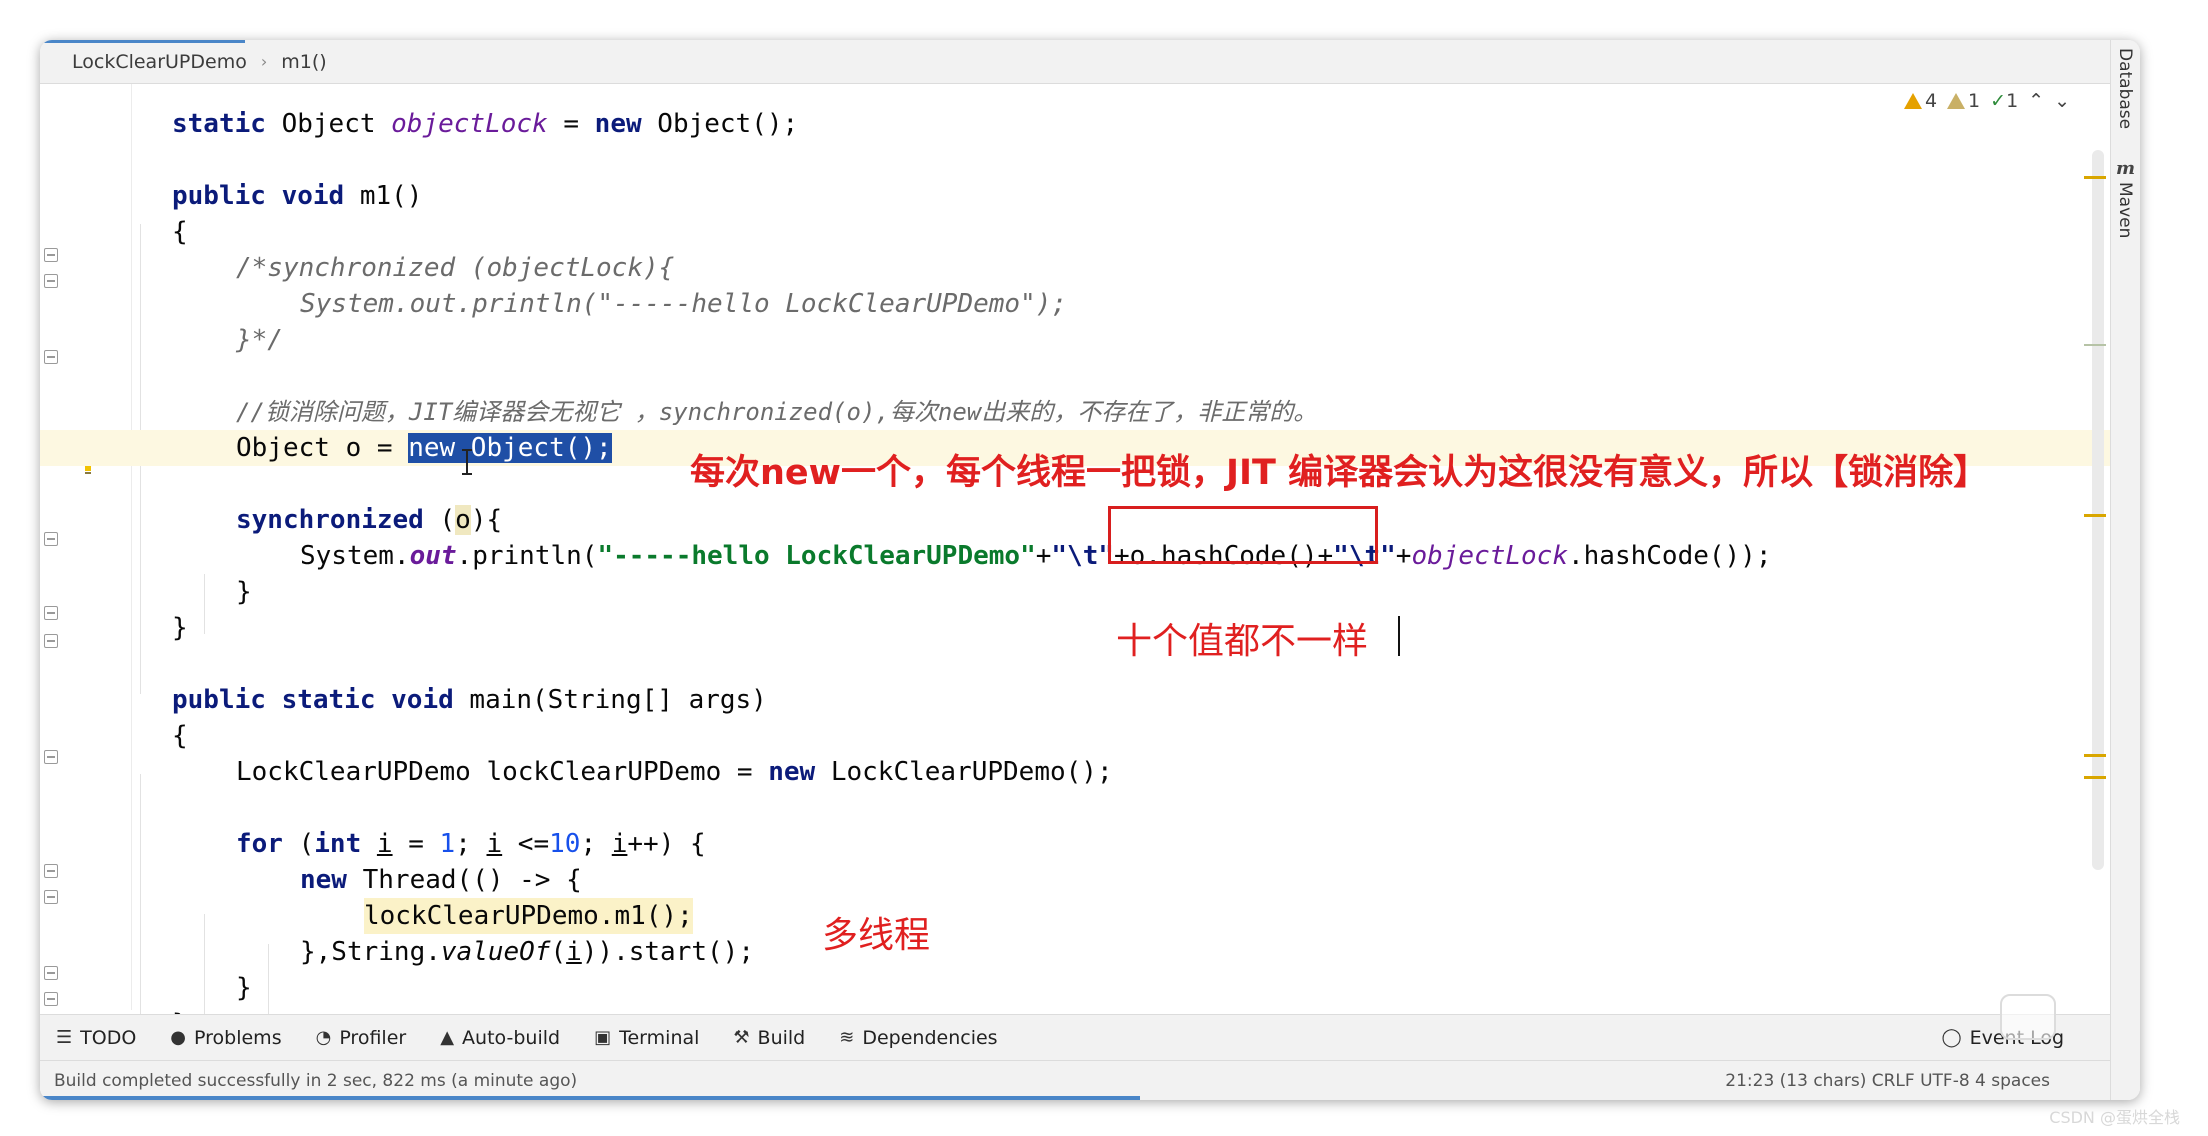 The image size is (2208, 1136). What do you see at coordinates (467, 462) in the screenshot?
I see `text-cursor-icon` at bounding box center [467, 462].